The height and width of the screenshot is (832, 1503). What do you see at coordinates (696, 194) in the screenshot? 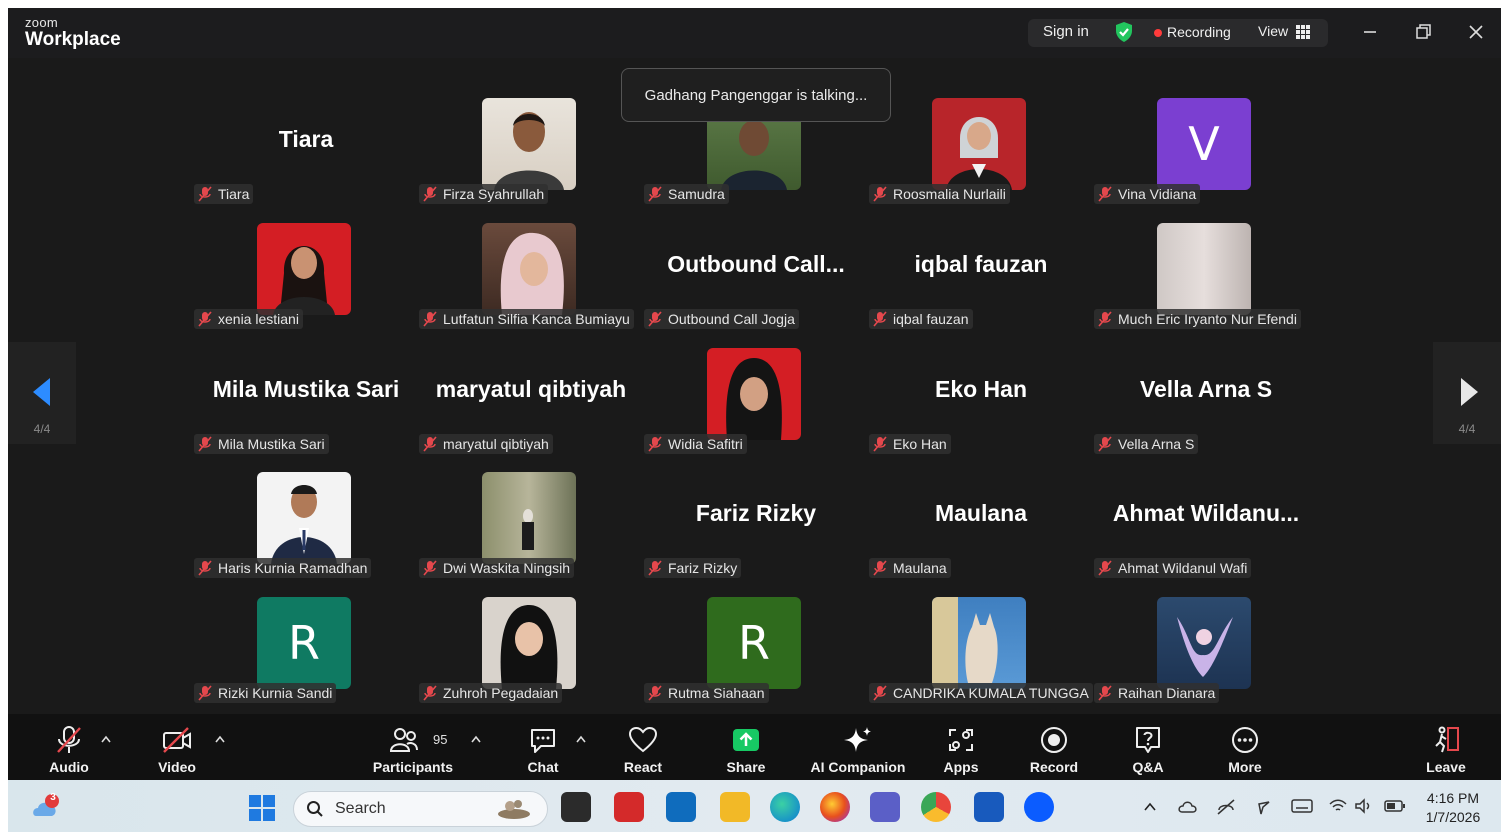
I see `participant-name: Samudra` at bounding box center [696, 194].